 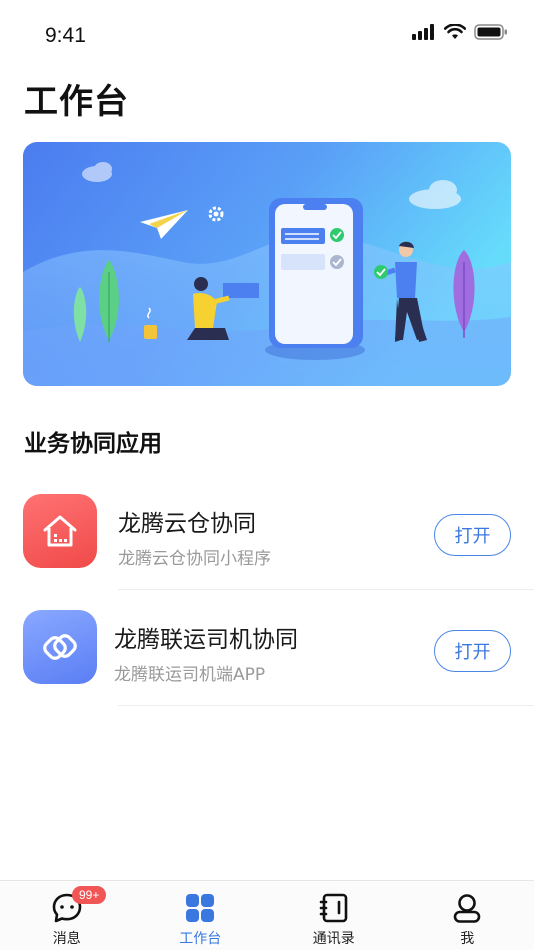 I want to click on status-bar: 9:41, so click(x=267, y=35).